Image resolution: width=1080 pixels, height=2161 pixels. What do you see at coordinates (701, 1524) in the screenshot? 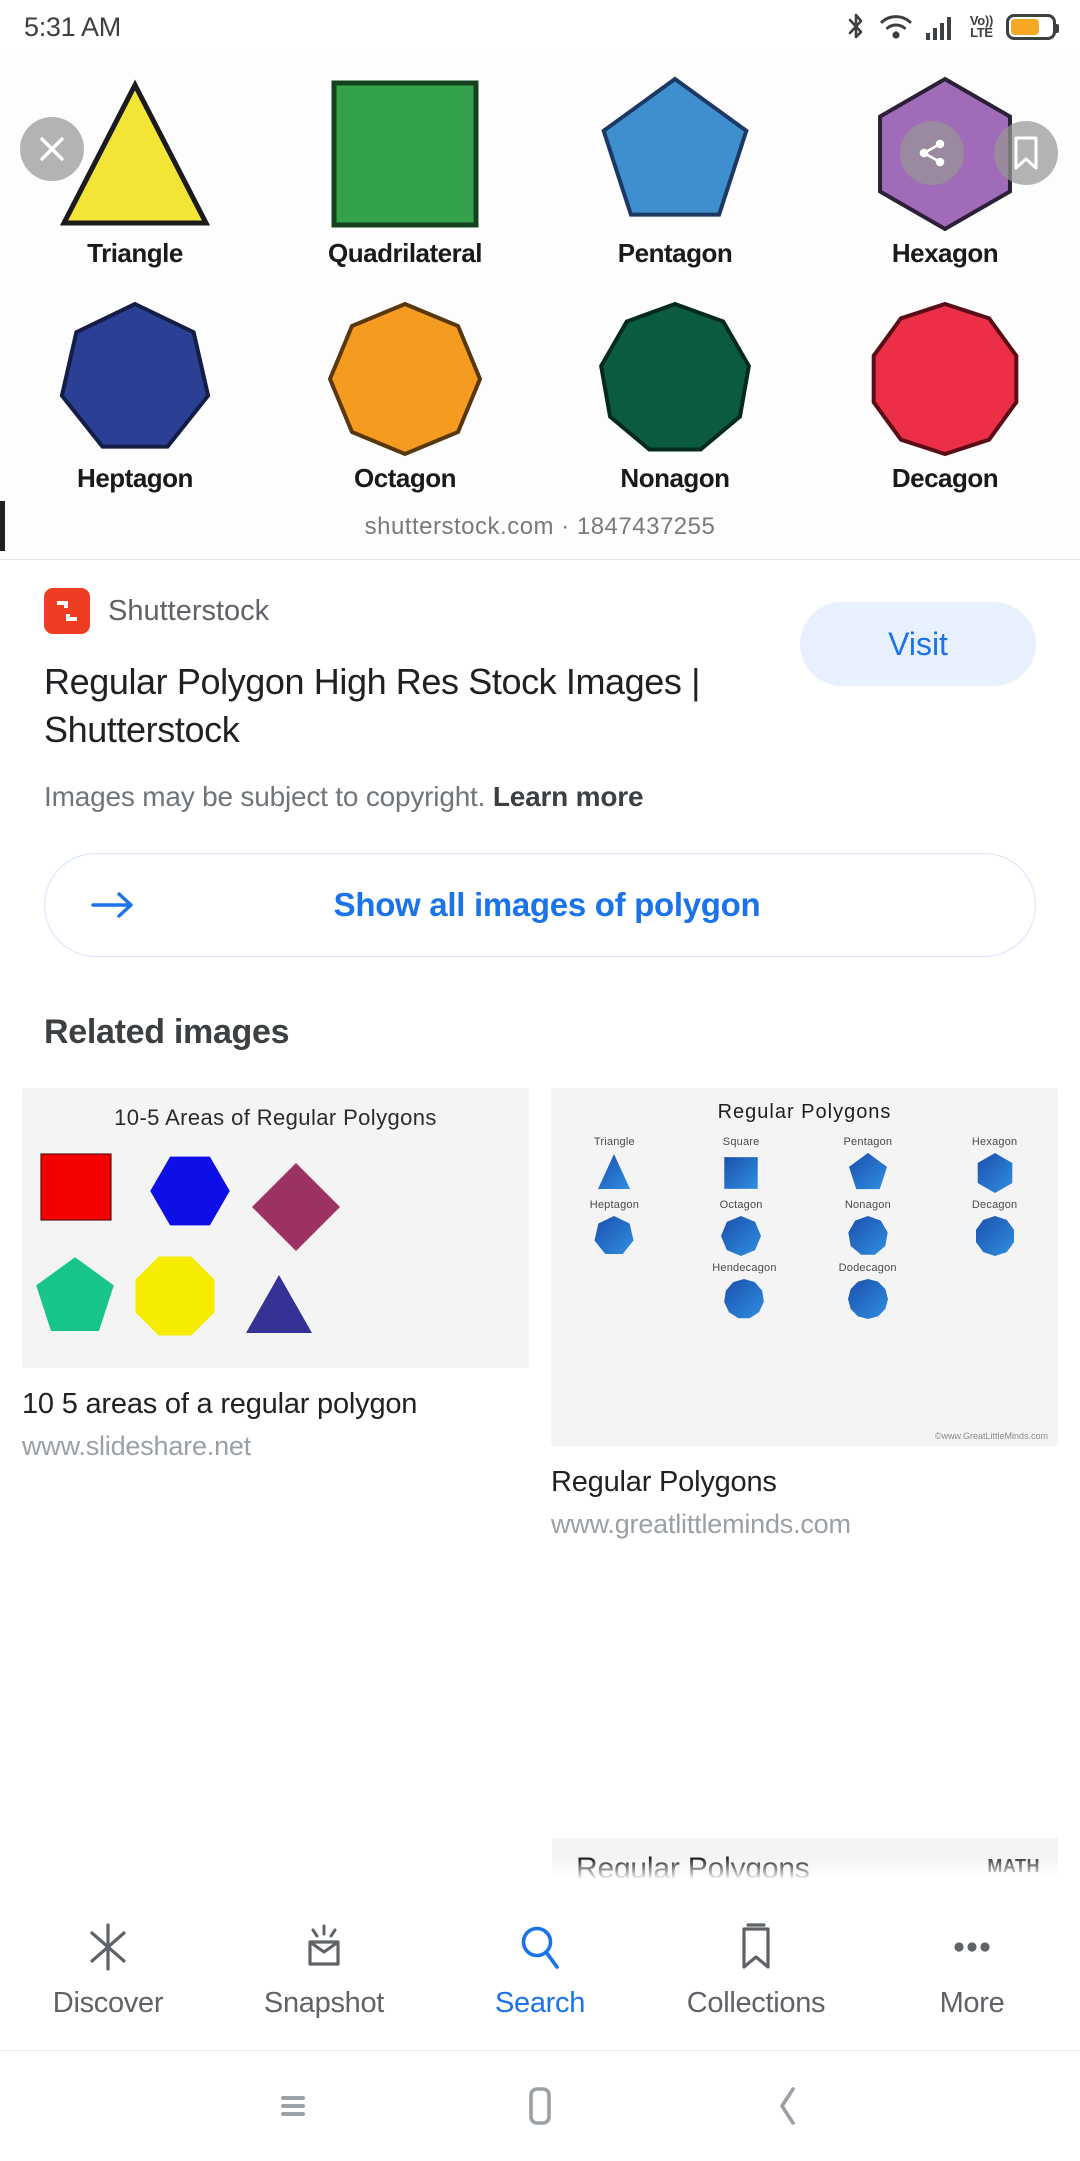
I see `related-url-1: www.greatlittleminds.com` at bounding box center [701, 1524].